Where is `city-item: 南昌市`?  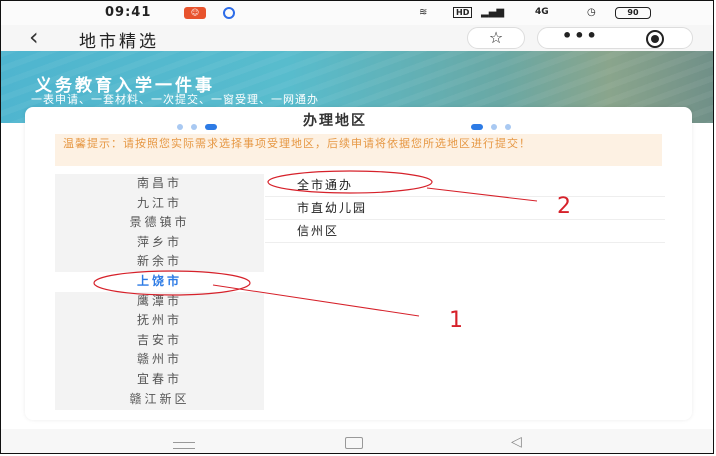 city-item: 南昌市 is located at coordinates (159, 184).